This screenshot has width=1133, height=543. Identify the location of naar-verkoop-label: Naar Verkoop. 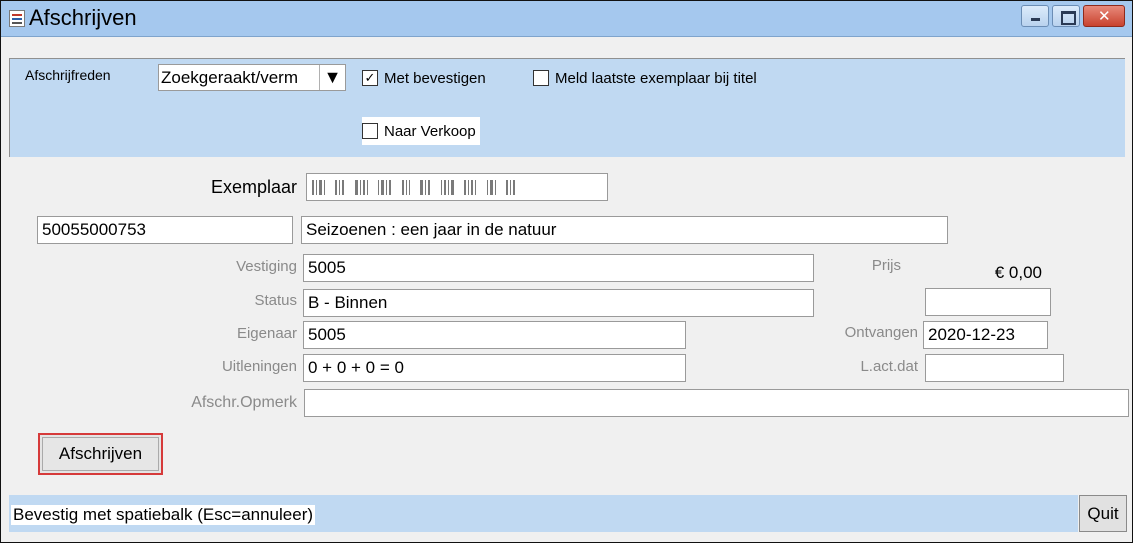
(430, 131).